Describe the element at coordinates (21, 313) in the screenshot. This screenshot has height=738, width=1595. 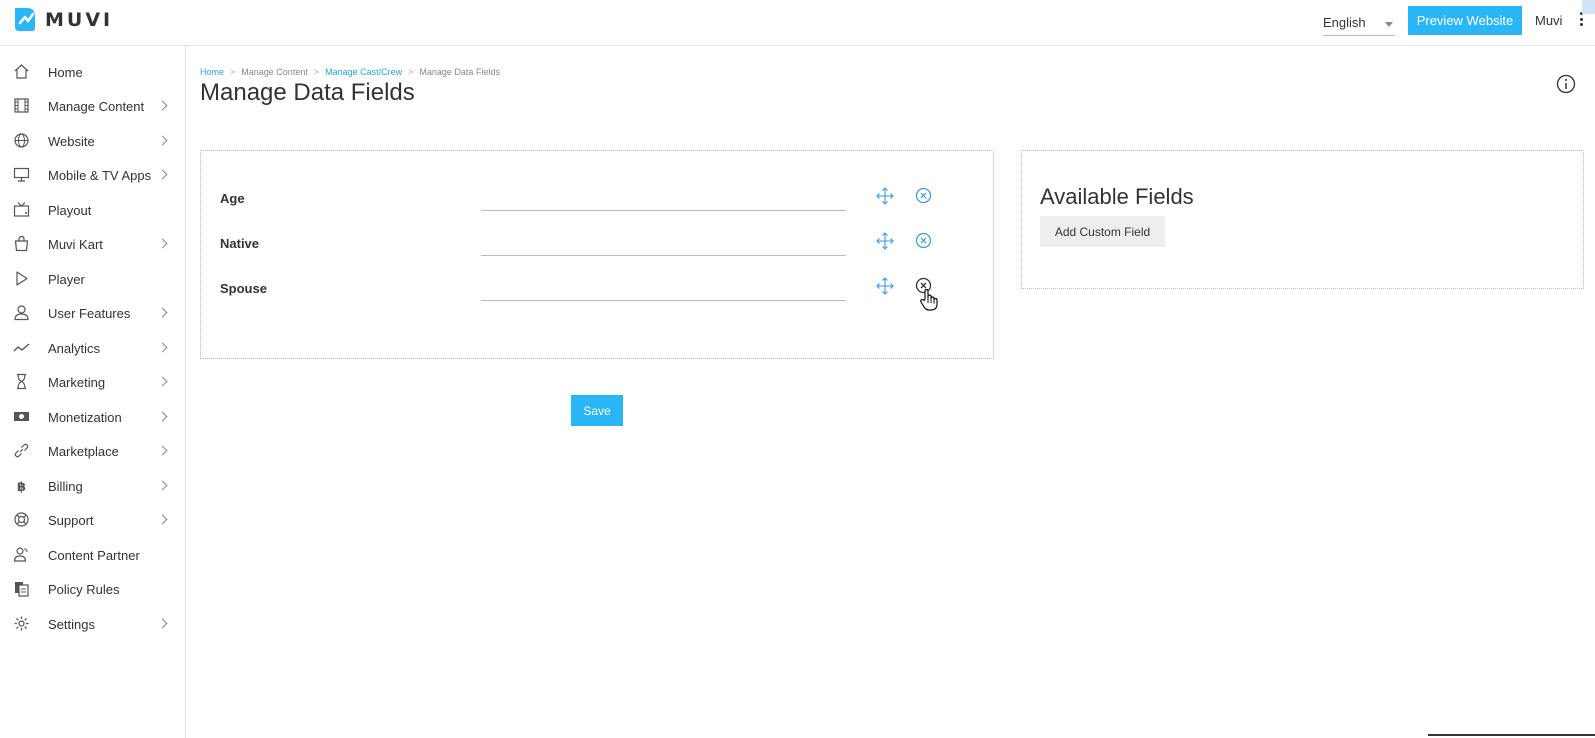
I see `user-icon` at that location.